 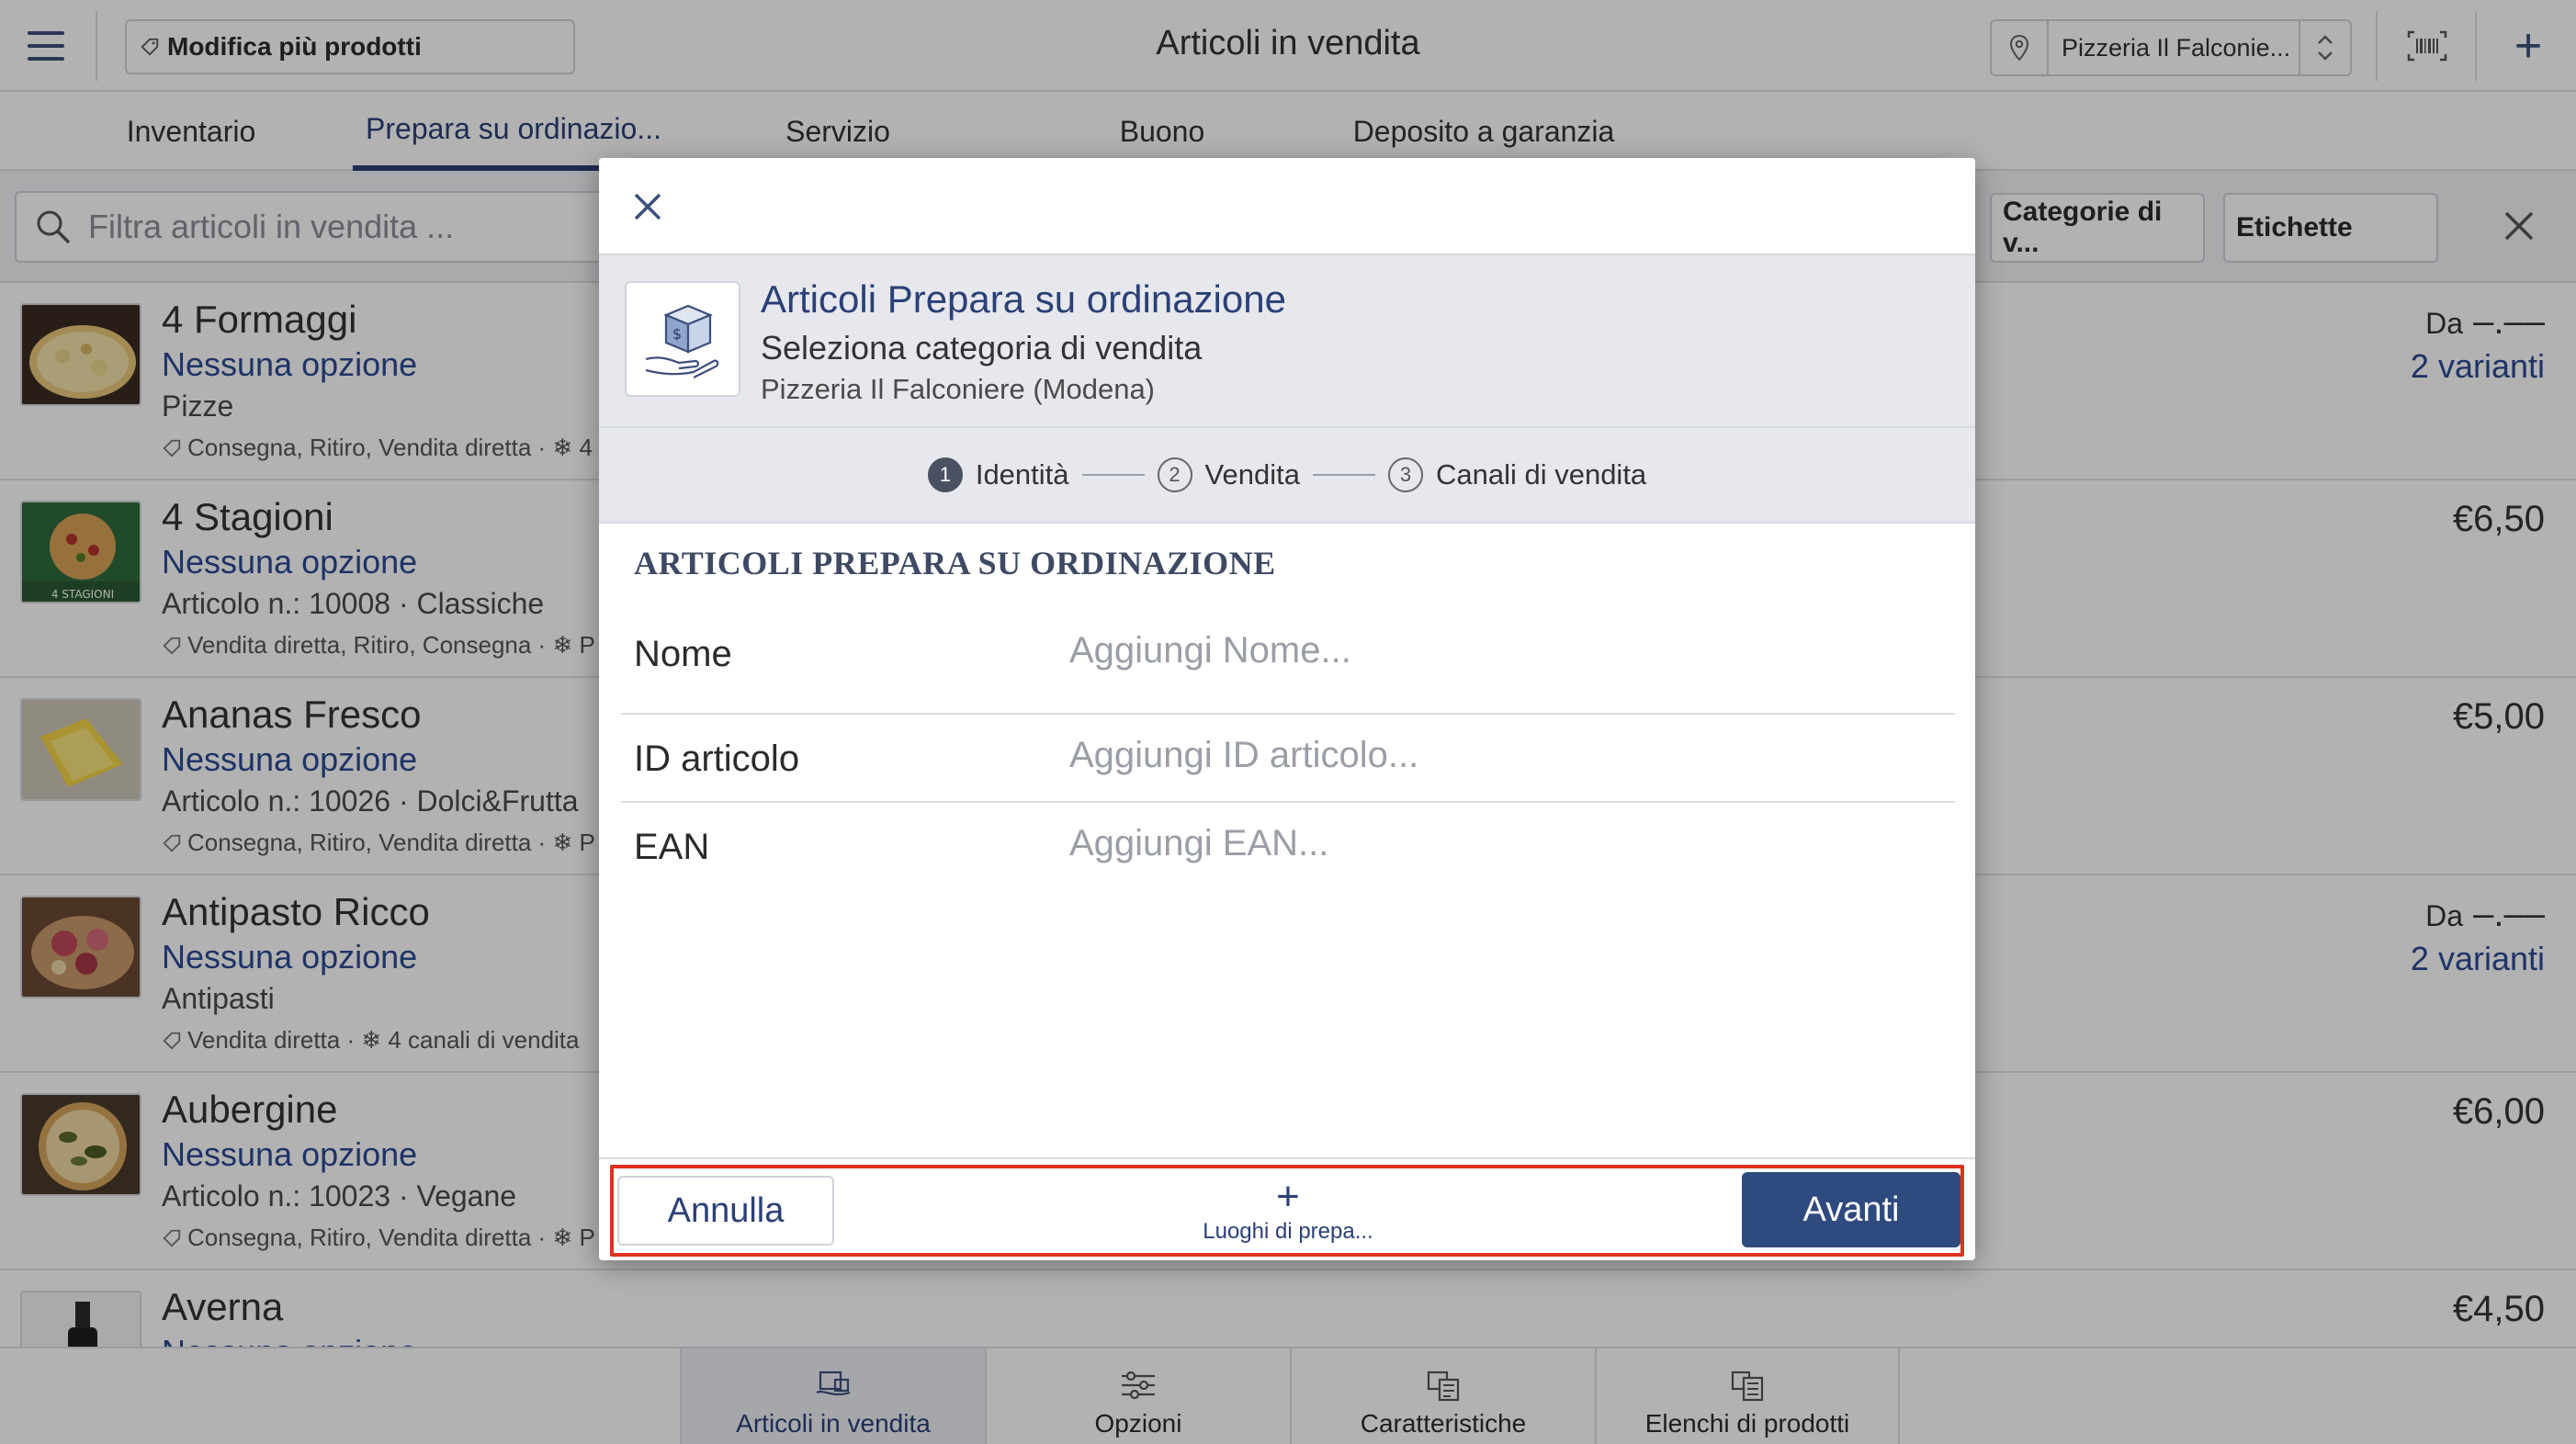 I want to click on step-number: 2, so click(x=1174, y=474).